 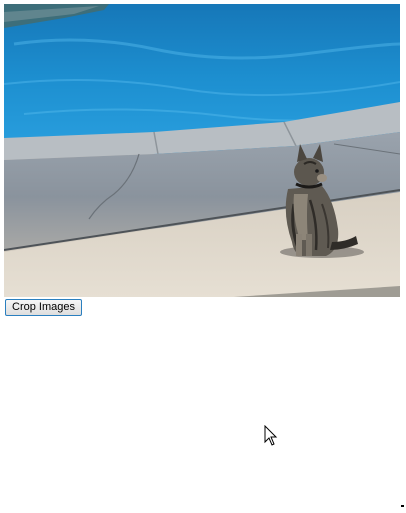 What do you see at coordinates (402, 506) in the screenshot?
I see `corner-mark` at bounding box center [402, 506].